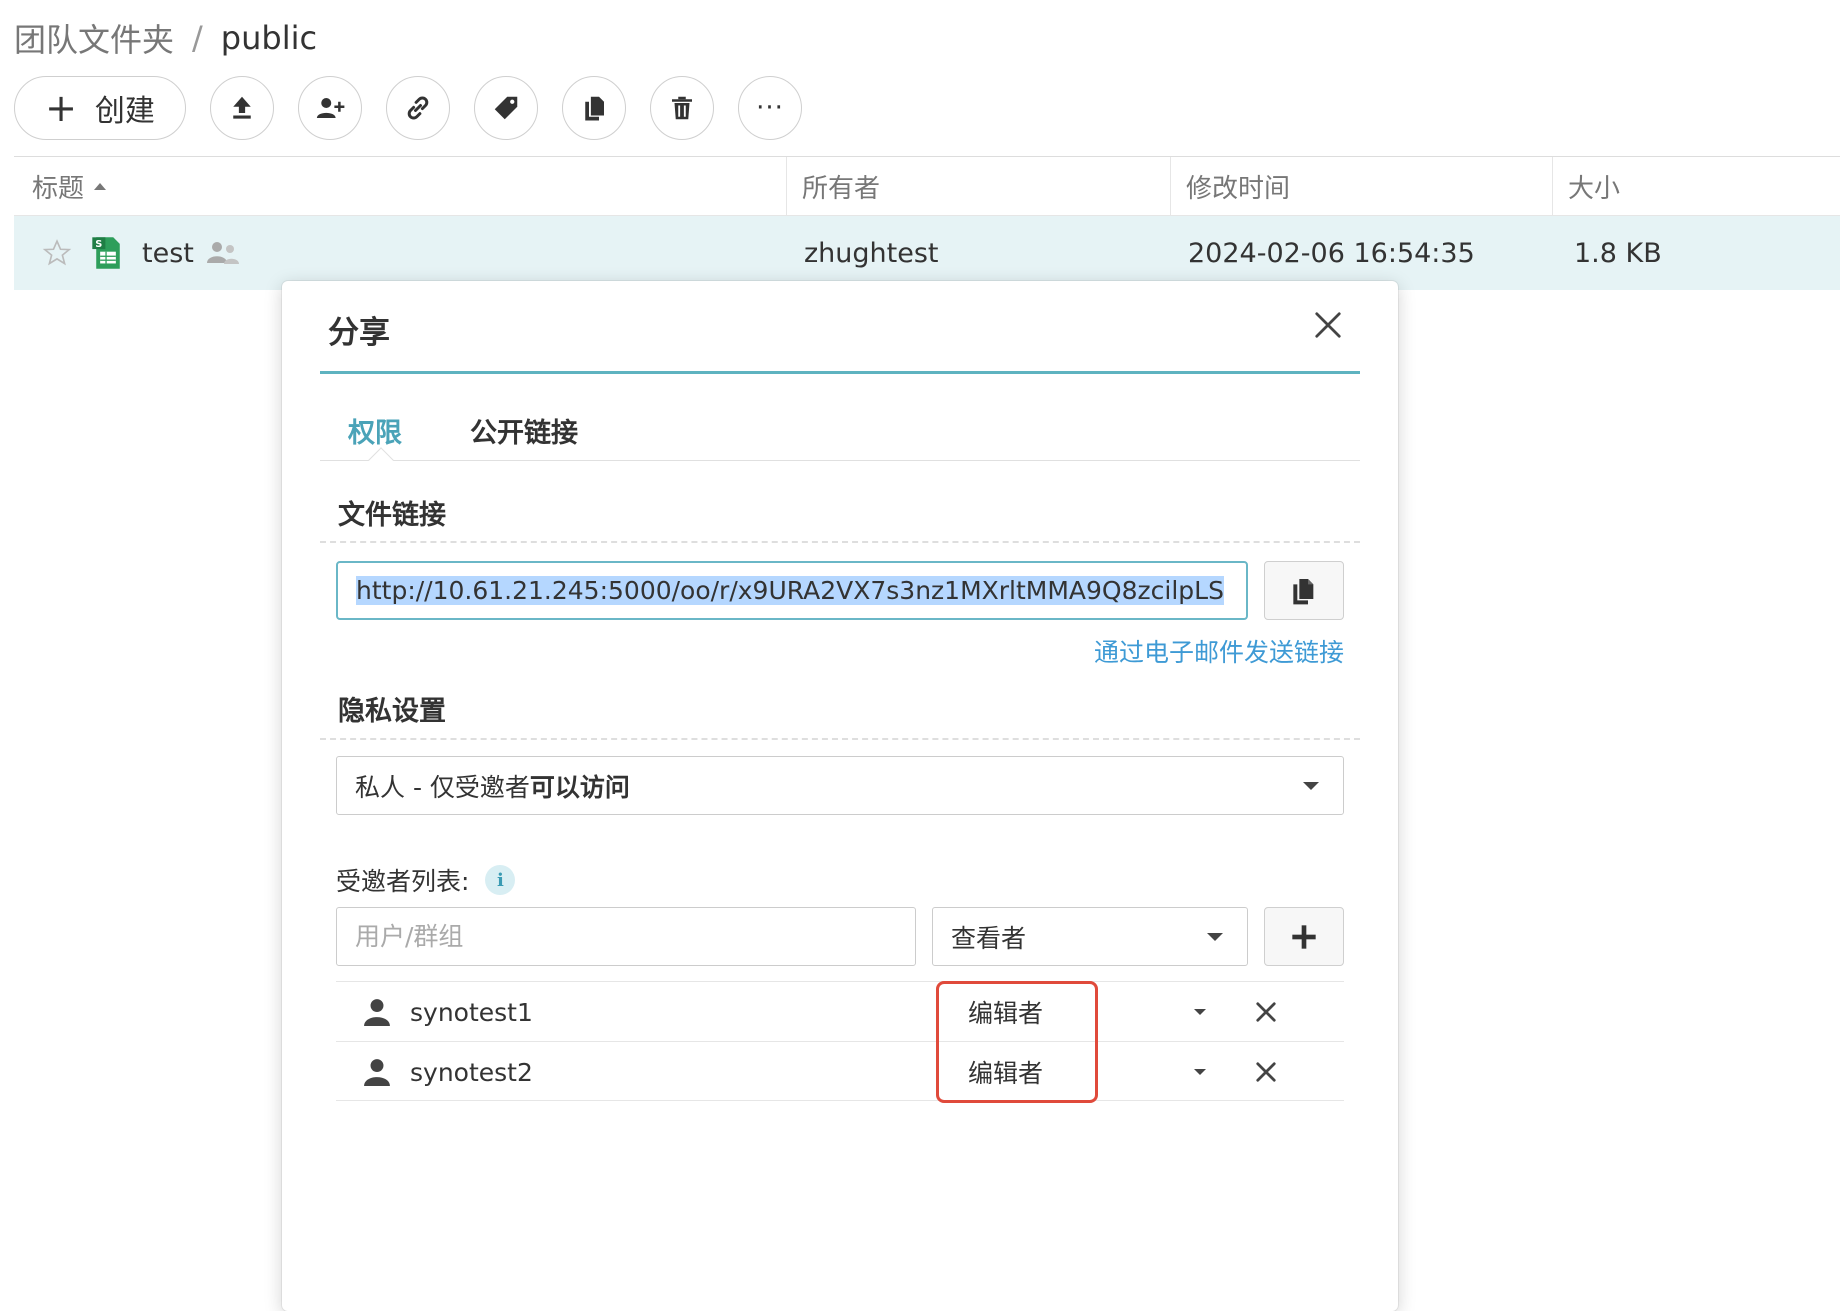 This screenshot has height=1311, width=1840. Describe the element at coordinates (471, 1072) in the screenshot. I see `invitee-name: synotest2` at that location.